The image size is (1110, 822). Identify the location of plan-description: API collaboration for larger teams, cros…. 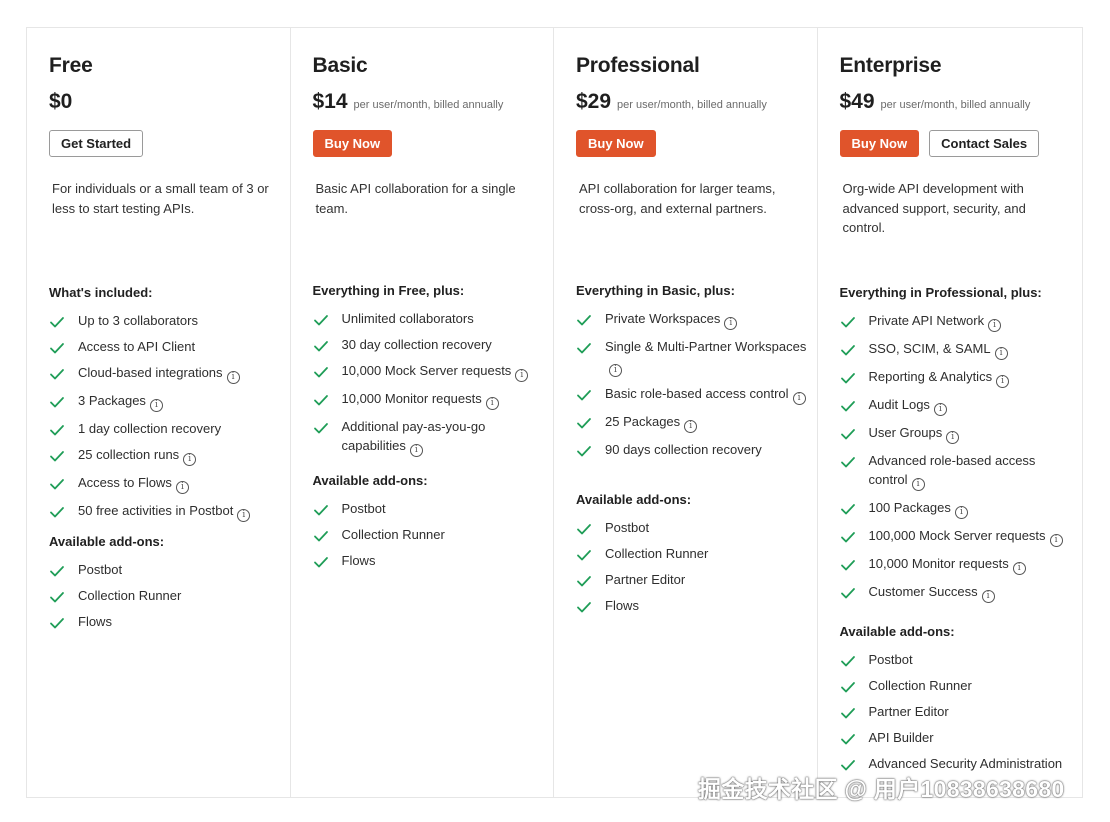
(677, 198).